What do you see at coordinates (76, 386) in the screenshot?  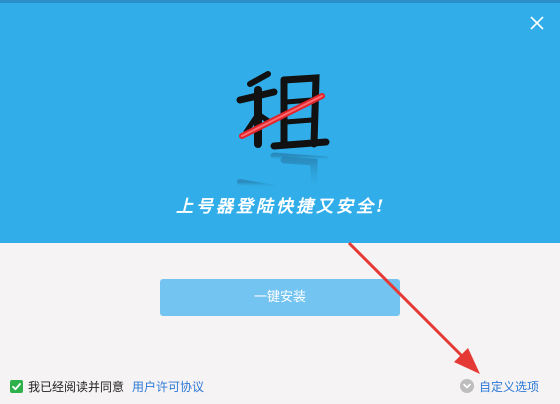 I see `agree-label: 我已经阅读并同意` at bounding box center [76, 386].